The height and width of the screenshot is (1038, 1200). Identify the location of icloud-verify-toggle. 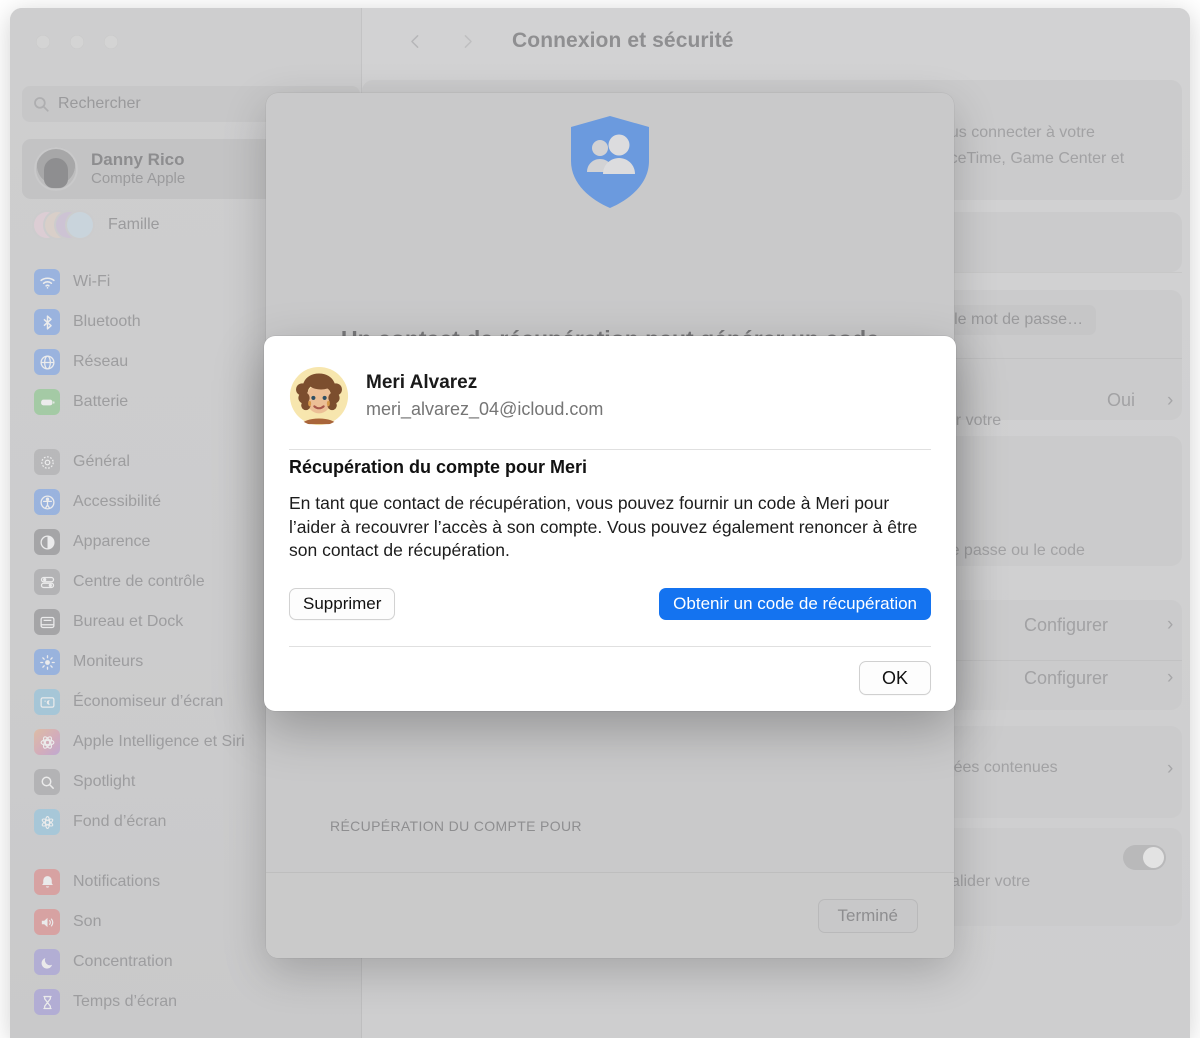
(1144, 857).